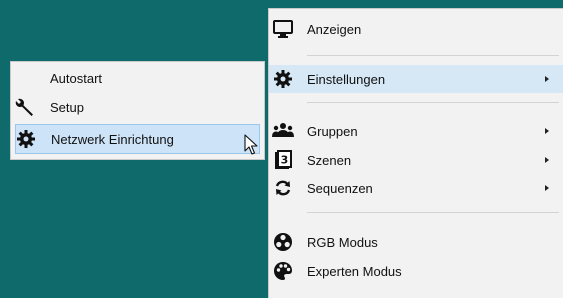 The width and height of the screenshot is (563, 298). Describe the element at coordinates (332, 131) in the screenshot. I see `menu-item-label: Gruppen` at that location.